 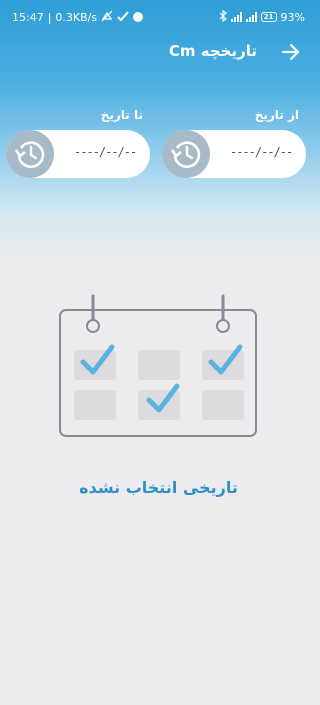 I want to click on calendar-checks-icon, so click(x=158, y=365).